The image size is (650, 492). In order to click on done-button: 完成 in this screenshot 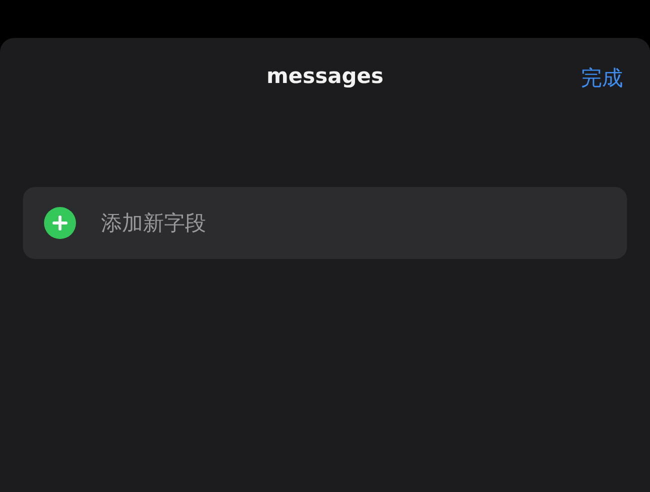, I will do `click(602, 78)`.